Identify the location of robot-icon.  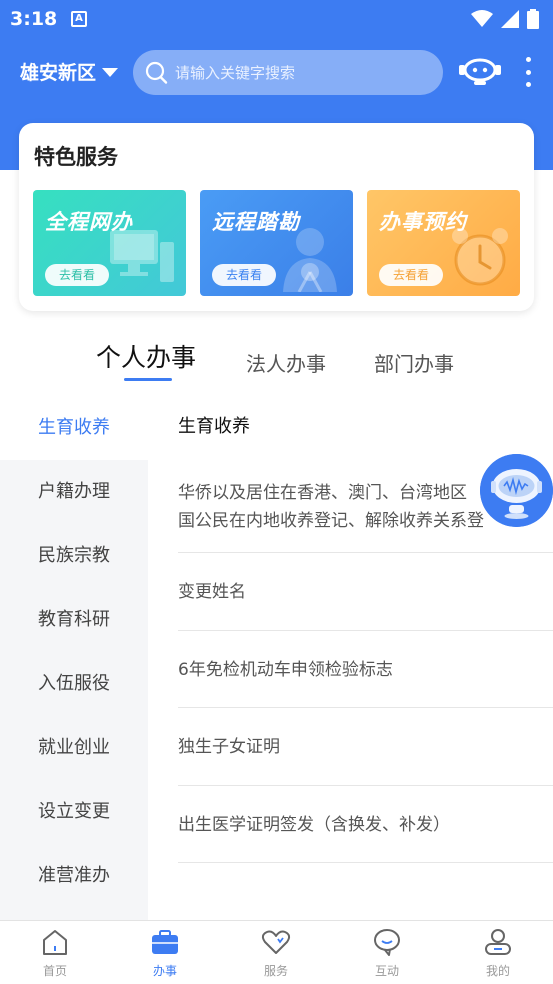
(480, 71).